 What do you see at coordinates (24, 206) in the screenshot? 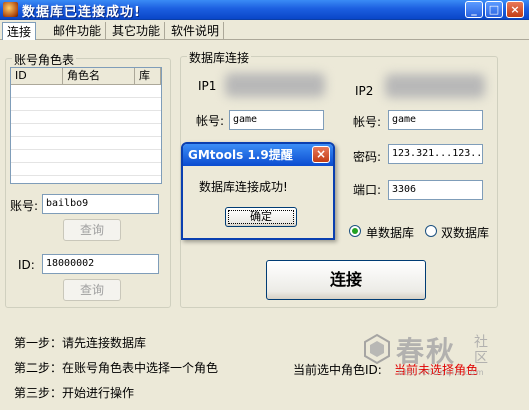
I see `account-label: 账号:` at bounding box center [24, 206].